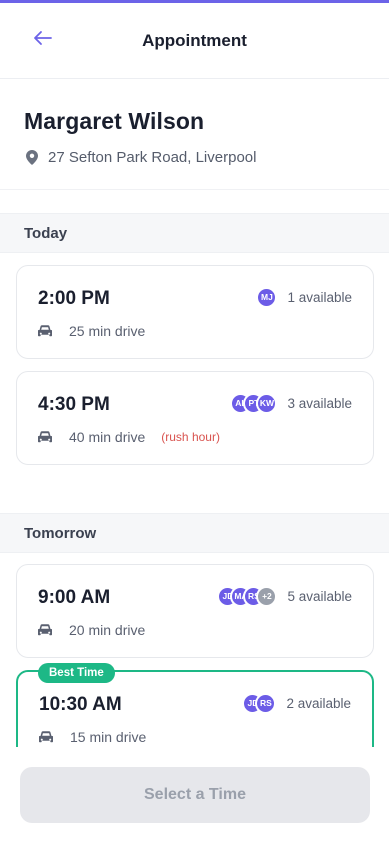 This screenshot has height=843, width=389. Describe the element at coordinates (107, 630) in the screenshot. I see `drive-time: 20 min drive` at that location.